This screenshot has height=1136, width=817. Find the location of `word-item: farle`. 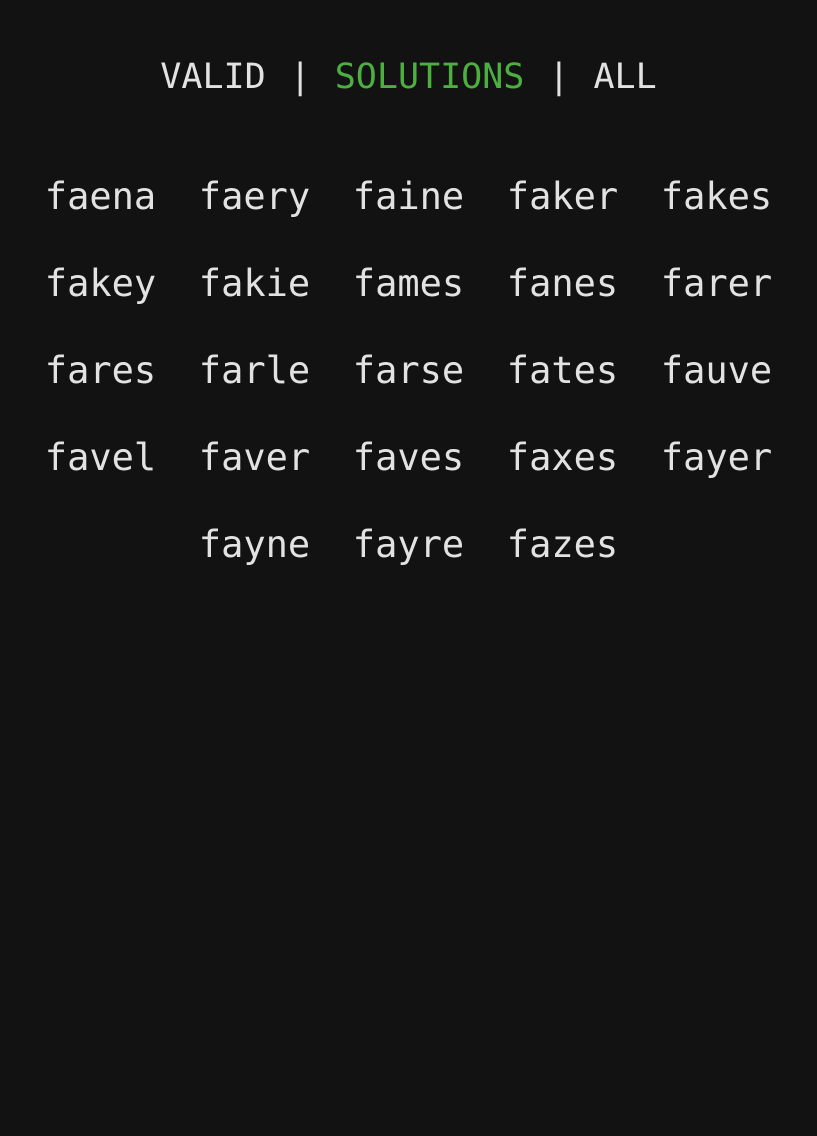

word-item: farle is located at coordinates (255, 391).